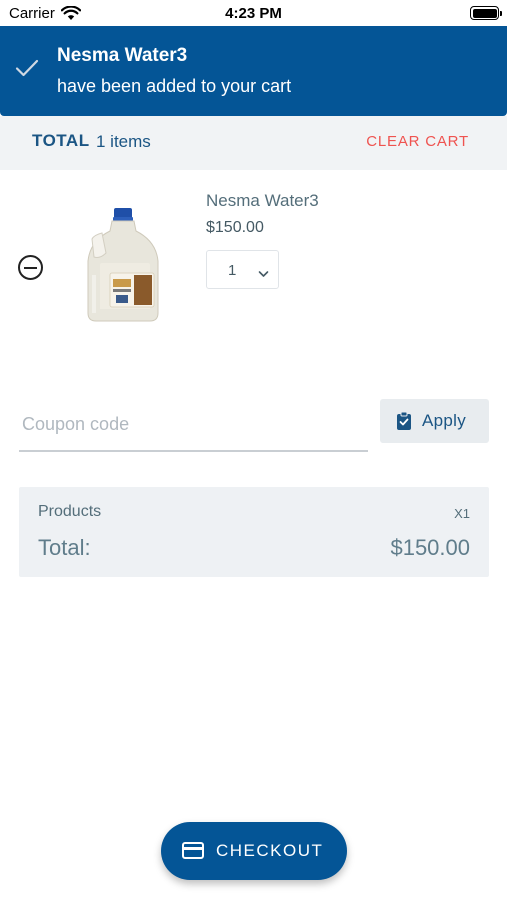 The image size is (507, 900). Describe the element at coordinates (242, 269) in the screenshot. I see `quantity-select: 1` at that location.